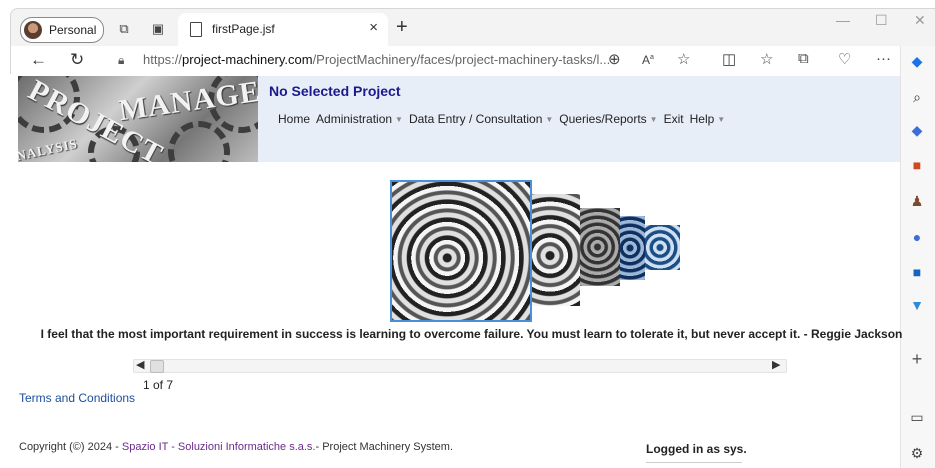  What do you see at coordinates (33, 30) in the screenshot?
I see `avatar` at bounding box center [33, 30].